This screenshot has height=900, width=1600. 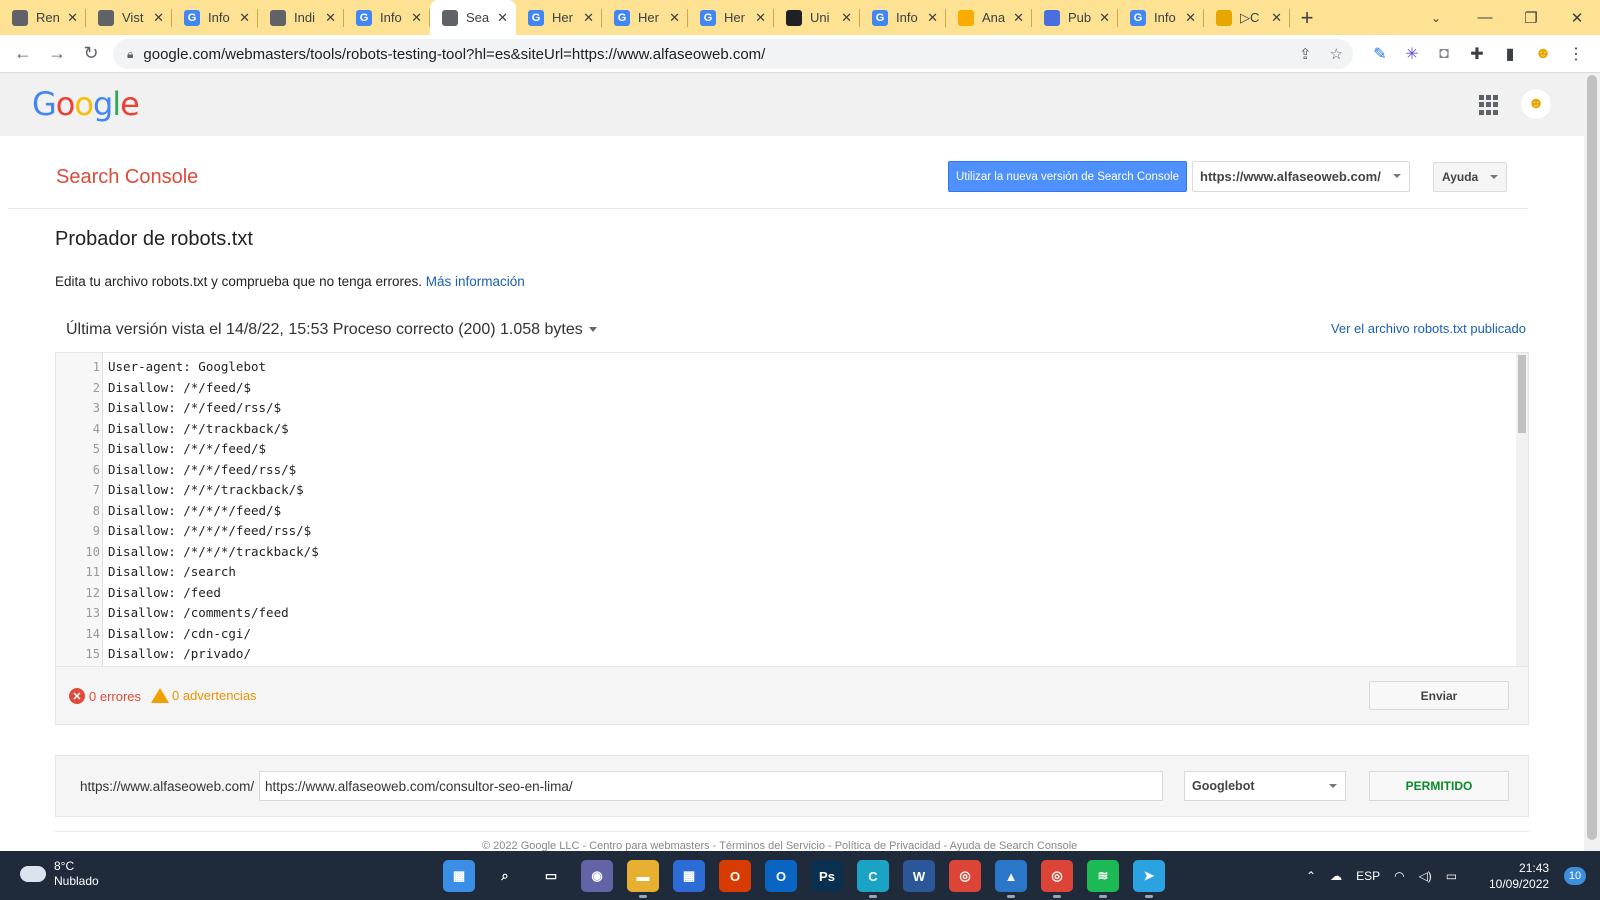 What do you see at coordinates (1439, 695) in the screenshot?
I see `send-button: Enviar` at bounding box center [1439, 695].